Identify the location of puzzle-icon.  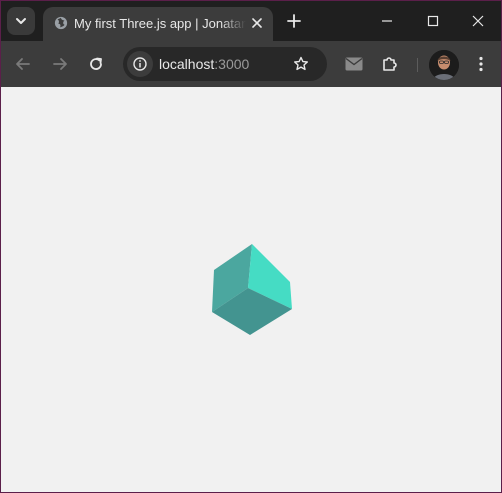
(390, 64).